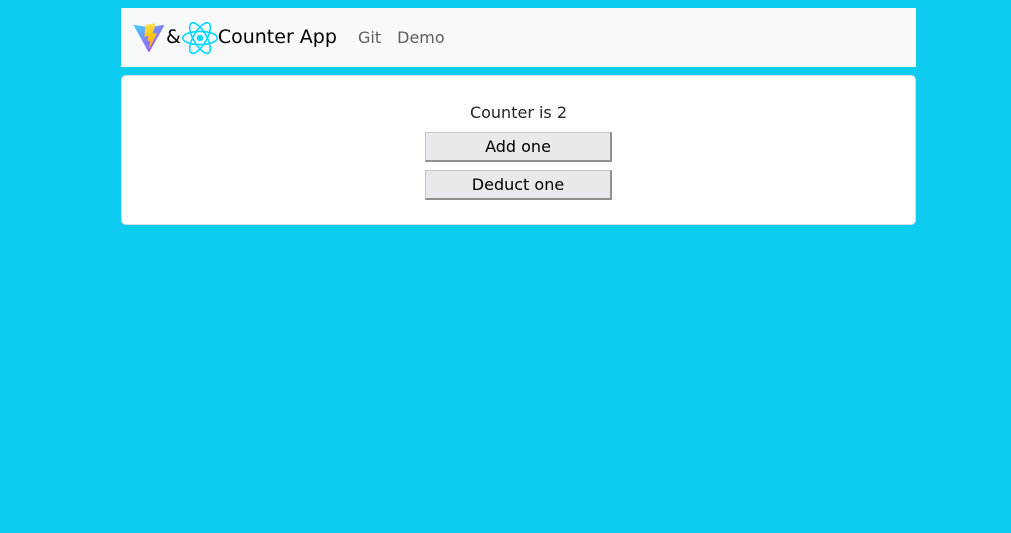  I want to click on react-logo-icon, so click(199, 38).